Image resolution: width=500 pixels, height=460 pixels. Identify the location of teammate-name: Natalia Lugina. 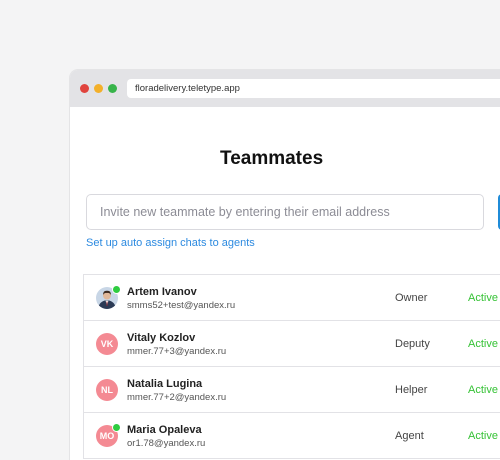
(165, 384).